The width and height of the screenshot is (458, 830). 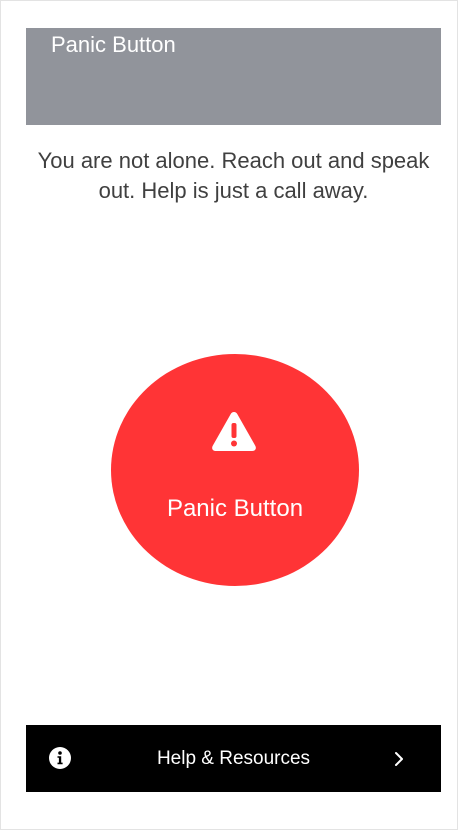 What do you see at coordinates (113, 44) in the screenshot?
I see `page-title: Panic Button` at bounding box center [113, 44].